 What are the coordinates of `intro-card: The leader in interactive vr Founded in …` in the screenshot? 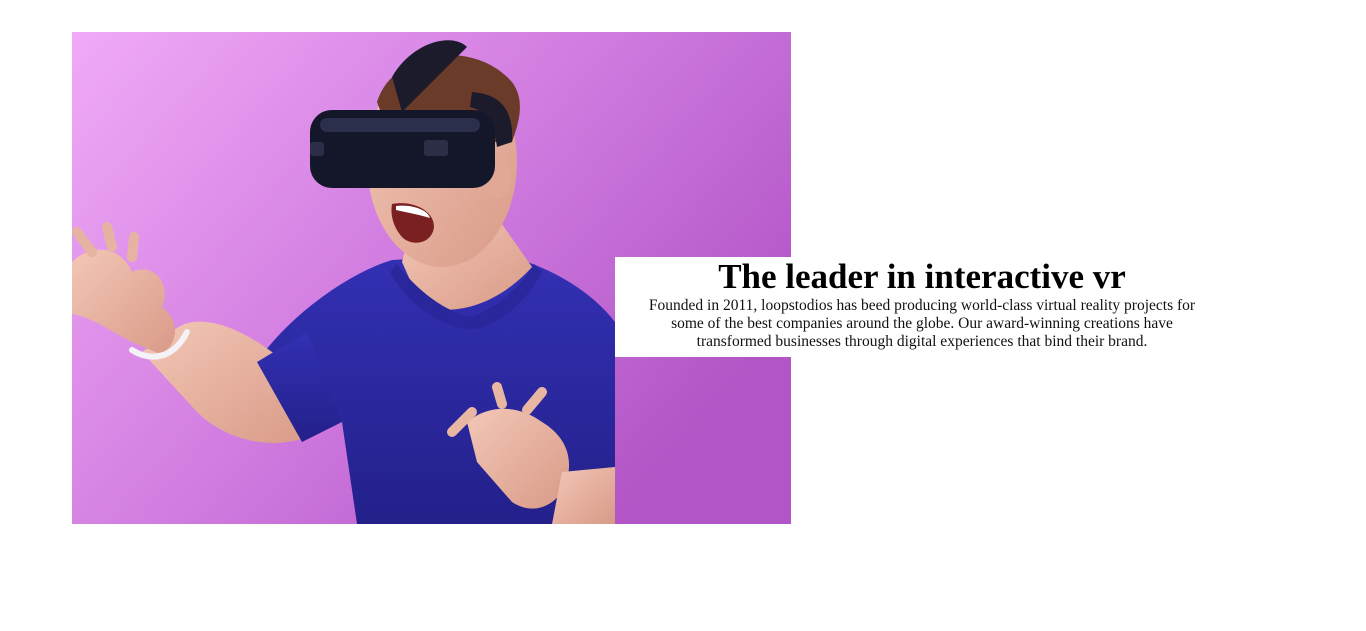 It's located at (922, 307).